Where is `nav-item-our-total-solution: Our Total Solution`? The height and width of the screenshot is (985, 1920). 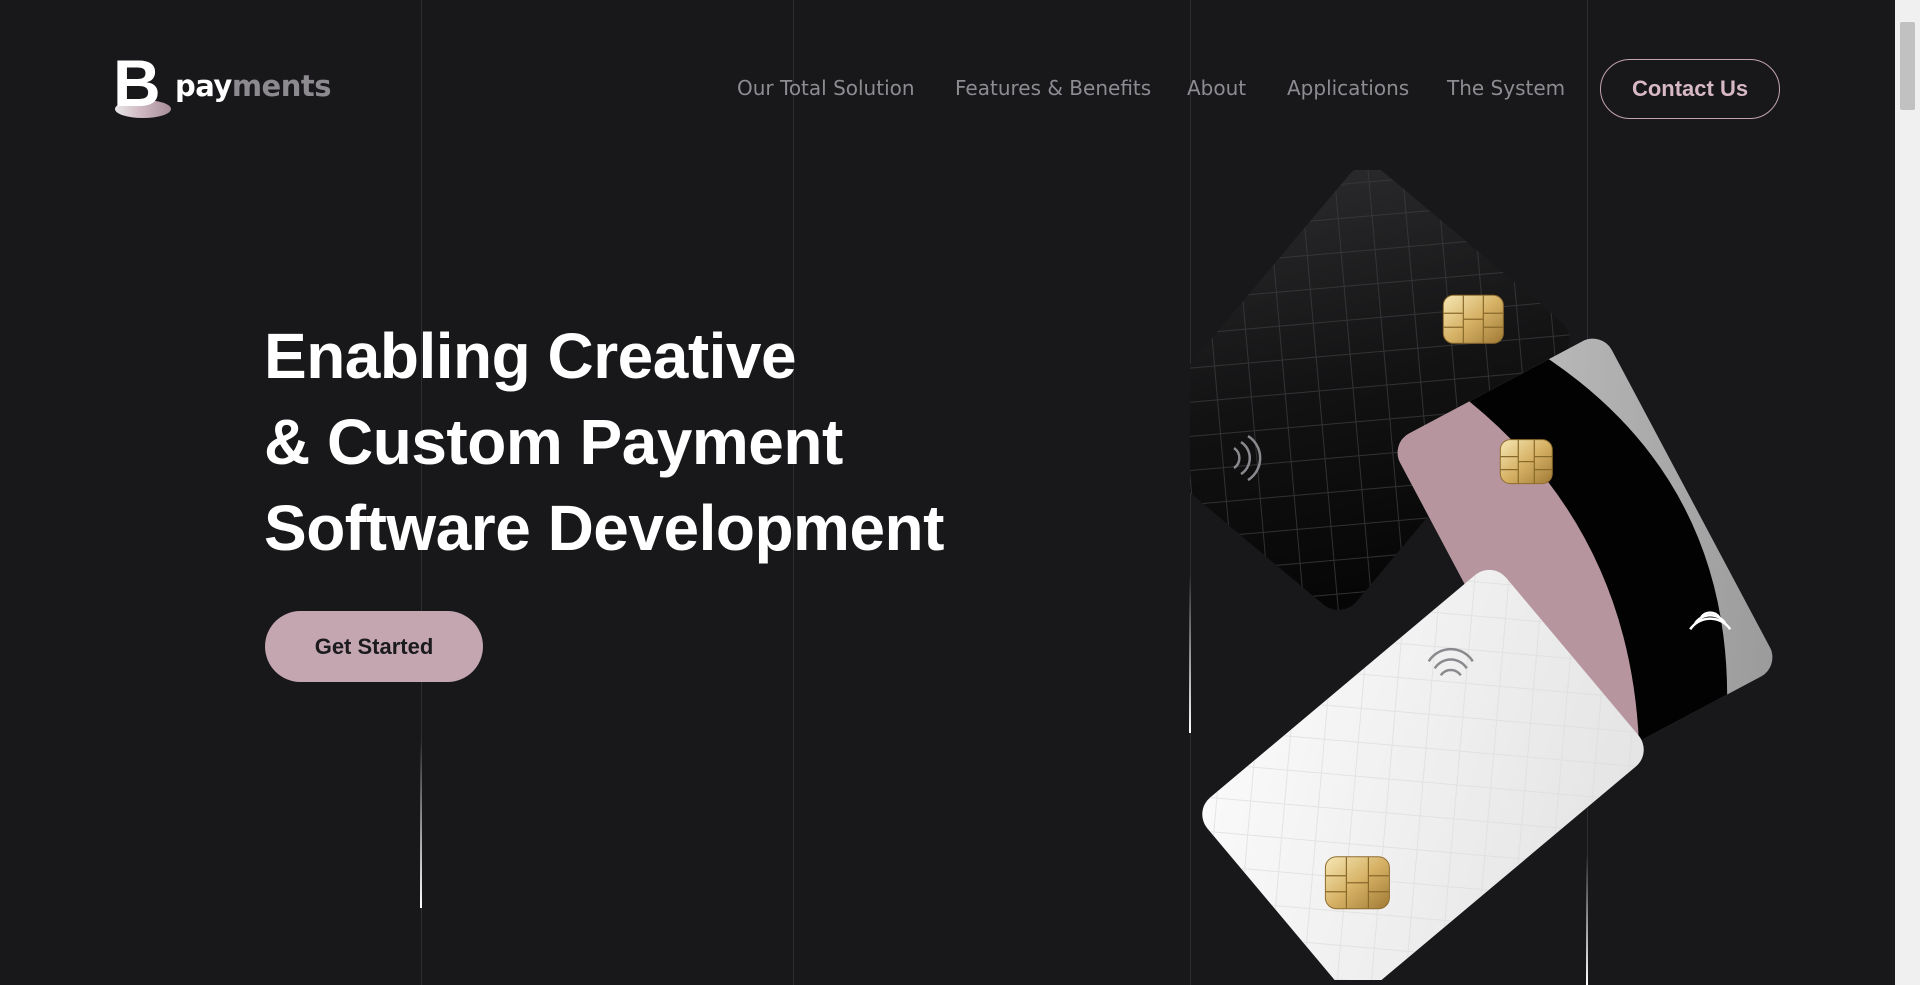 nav-item-our-total-solution: Our Total Solution is located at coordinates (826, 88).